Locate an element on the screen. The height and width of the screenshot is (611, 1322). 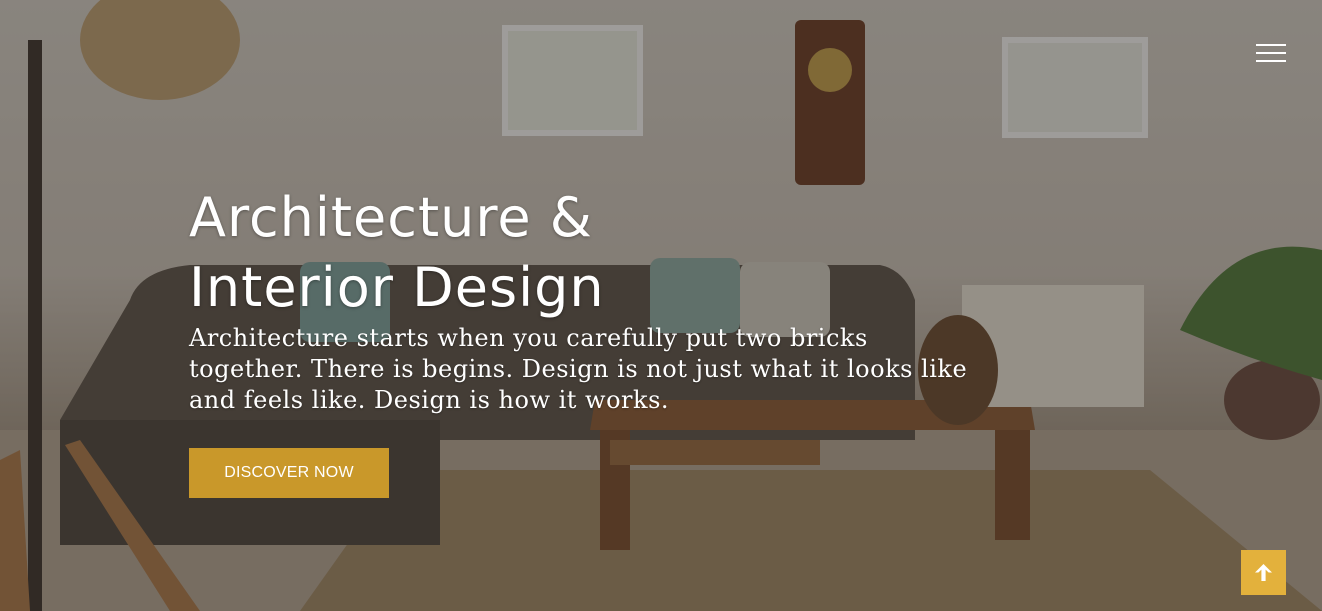
scroll-to-top-button is located at coordinates (1263, 572).